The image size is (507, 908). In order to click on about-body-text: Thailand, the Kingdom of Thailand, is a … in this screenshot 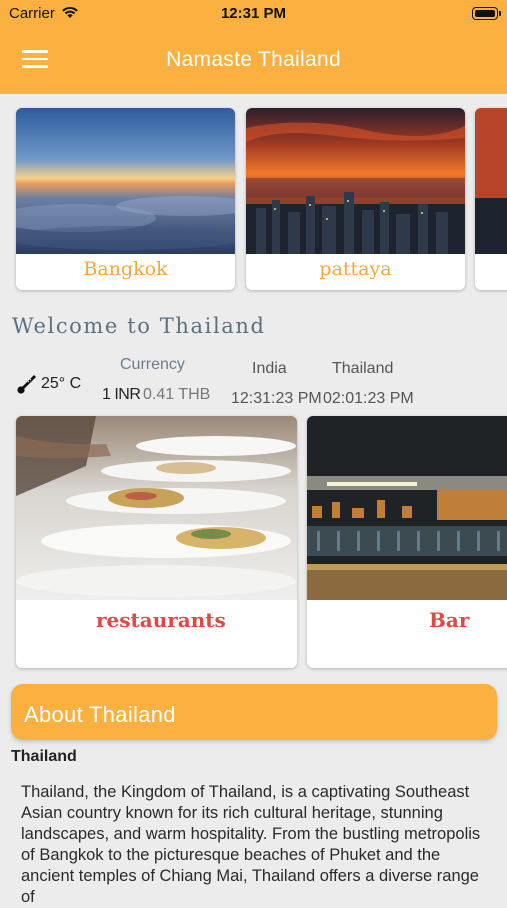, I will do `click(251, 844)`.